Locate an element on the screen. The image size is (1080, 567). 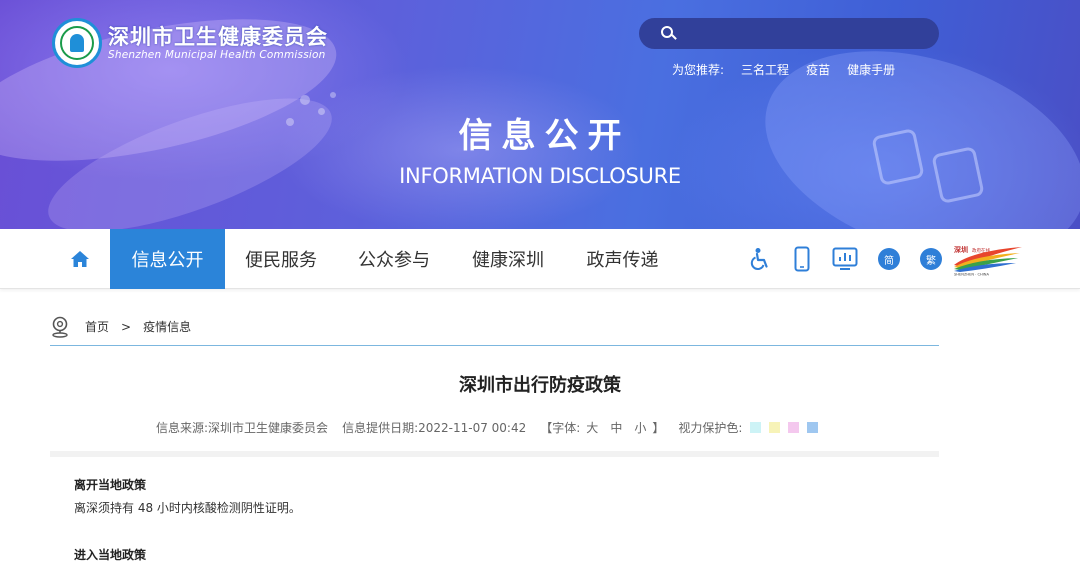
eye-care-swatch-yellow is located at coordinates (775, 427).